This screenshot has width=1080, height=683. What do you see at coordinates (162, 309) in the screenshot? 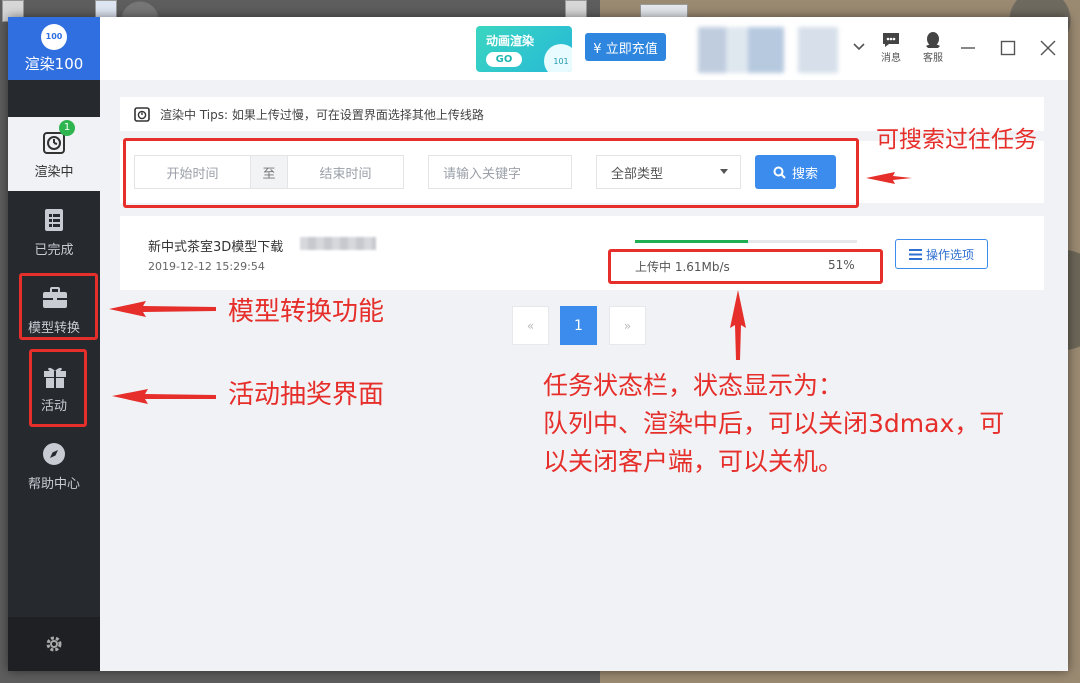
I see `arrow-to-model-convert` at bounding box center [162, 309].